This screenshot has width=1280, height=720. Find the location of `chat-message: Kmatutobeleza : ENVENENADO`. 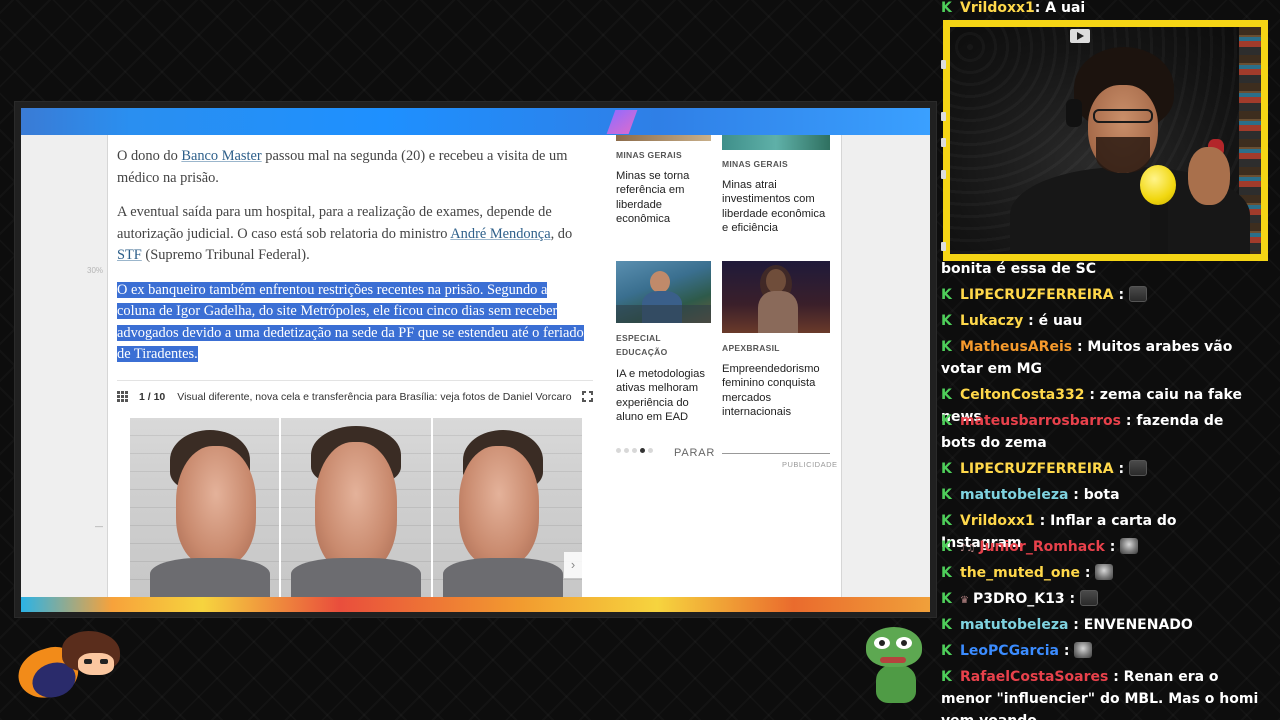

chat-message: Kmatutobeleza : ENVENENADO is located at coordinates (1101, 625).